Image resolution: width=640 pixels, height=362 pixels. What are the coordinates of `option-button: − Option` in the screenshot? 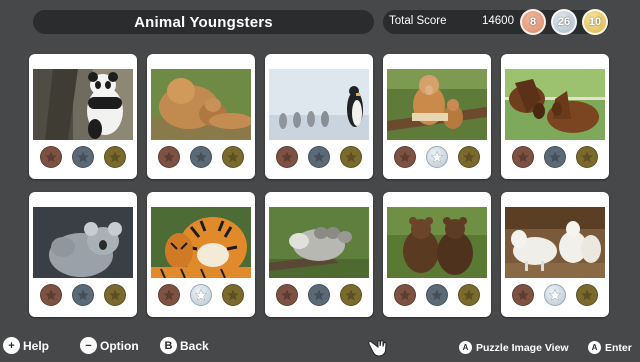 It's located at (109, 345).